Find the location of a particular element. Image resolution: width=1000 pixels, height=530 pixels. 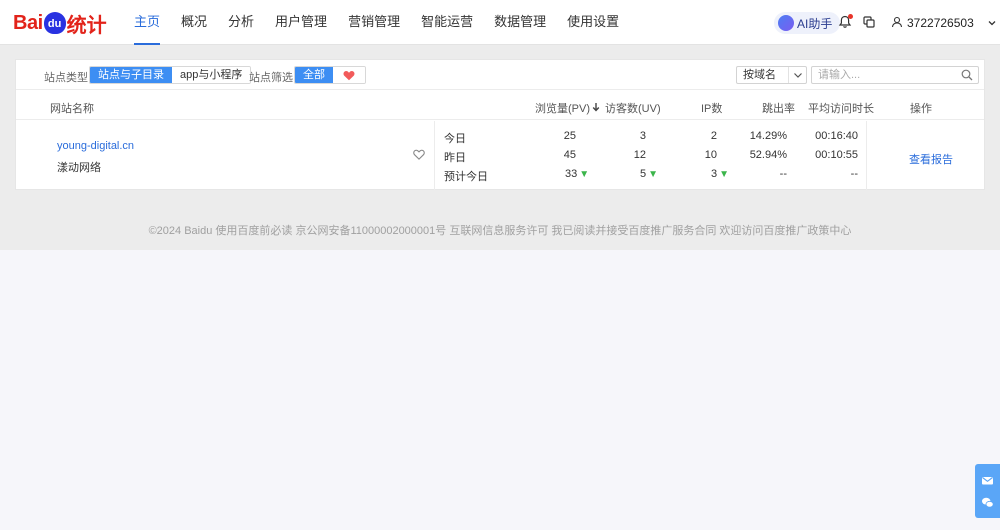

username: 3722726503 is located at coordinates (940, 23).